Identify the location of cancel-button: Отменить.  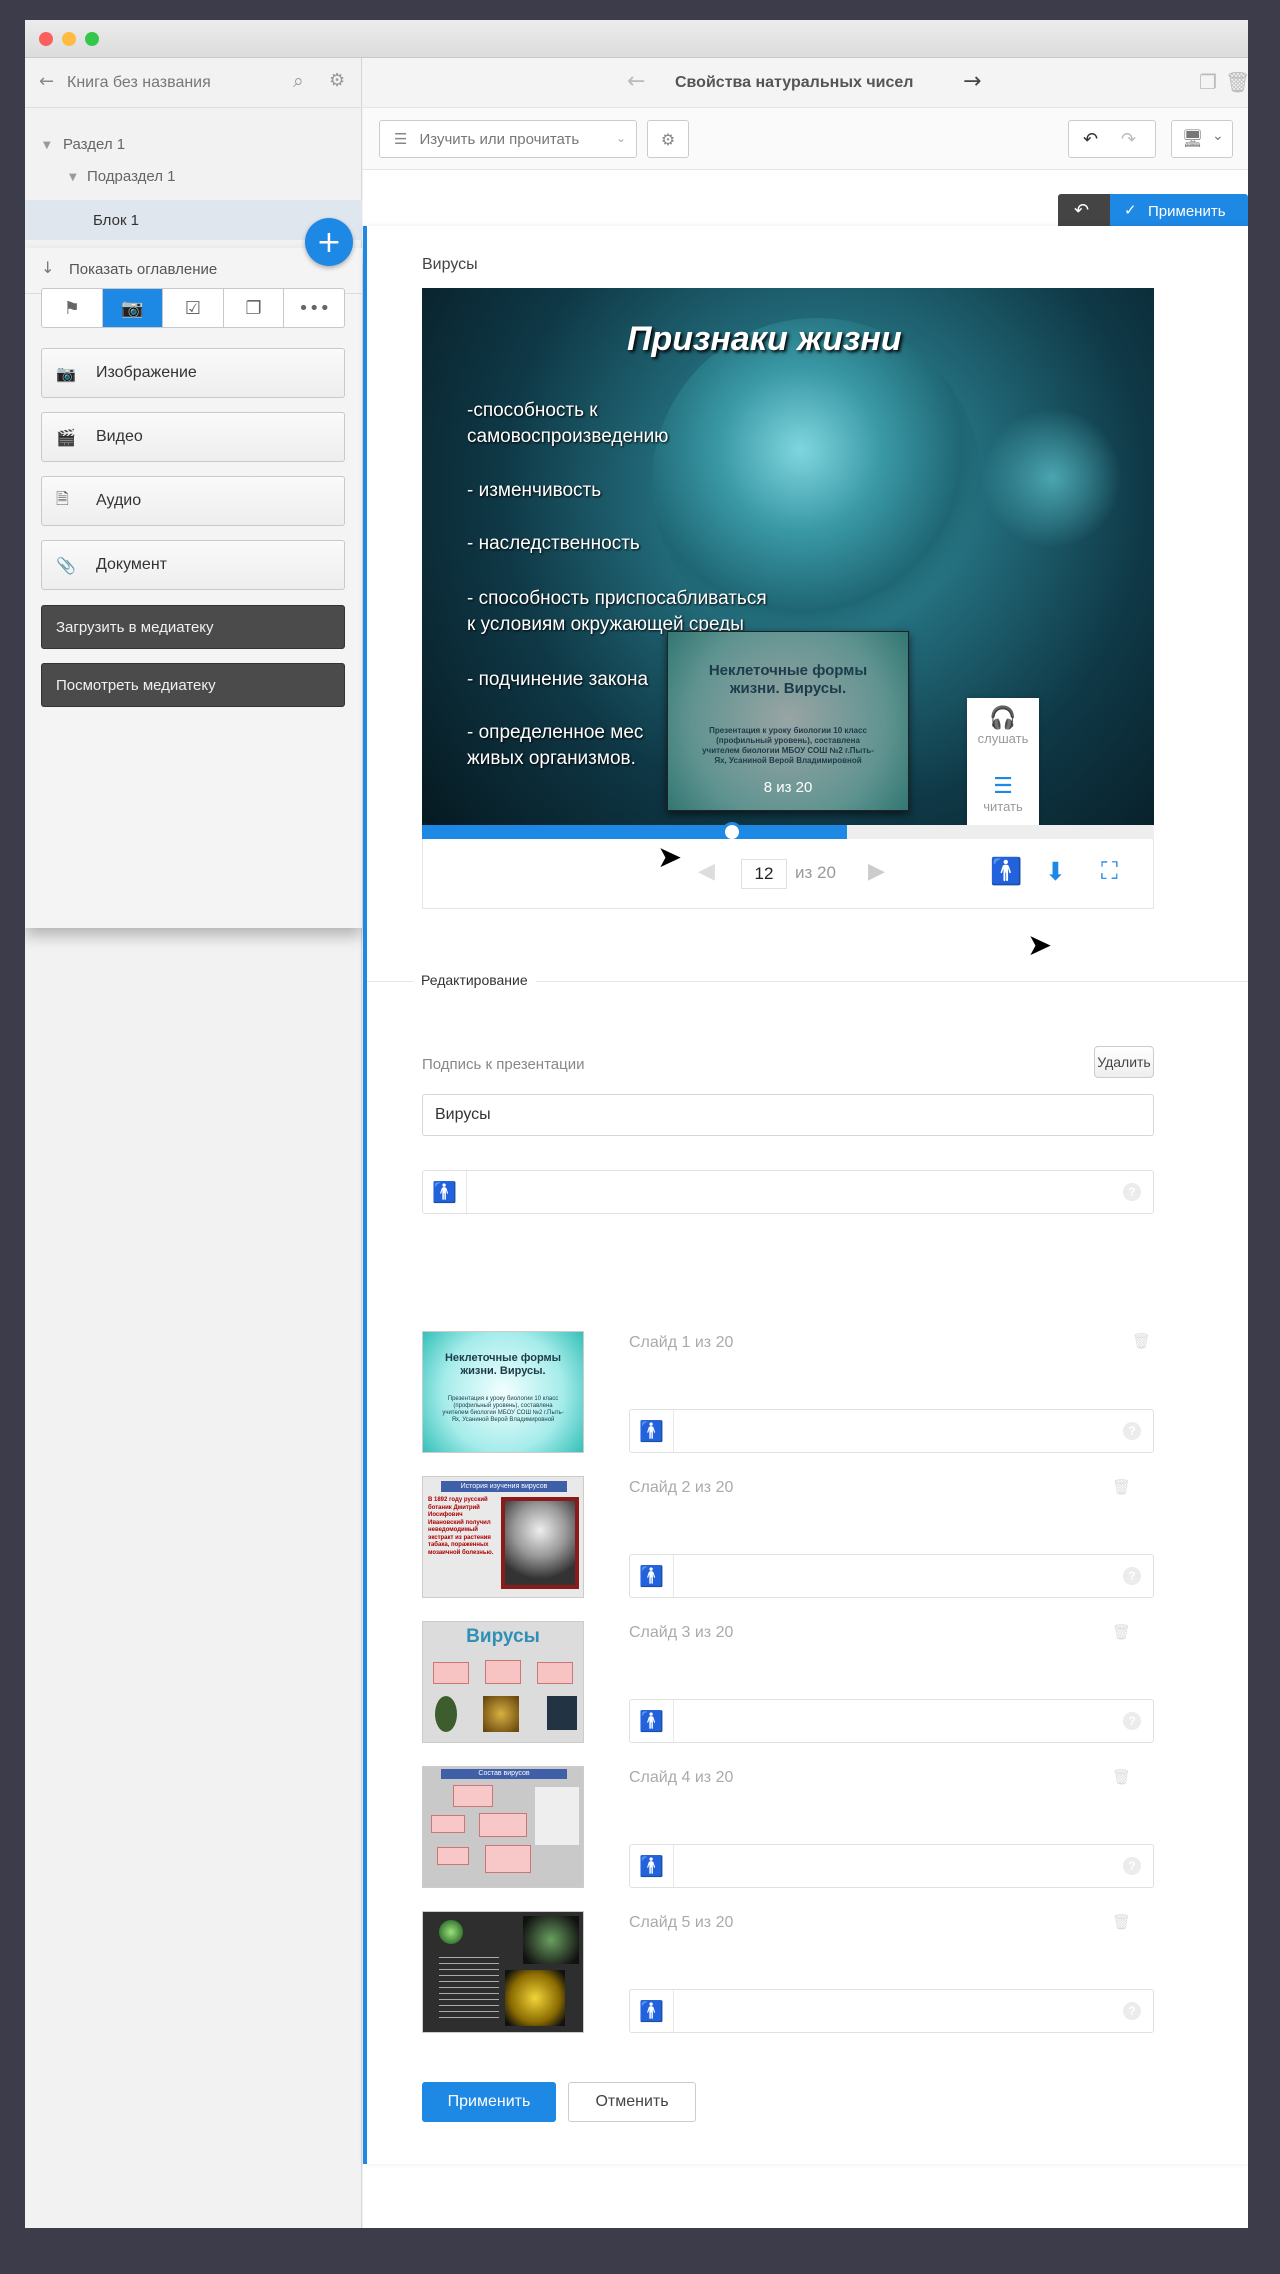
(632, 2102).